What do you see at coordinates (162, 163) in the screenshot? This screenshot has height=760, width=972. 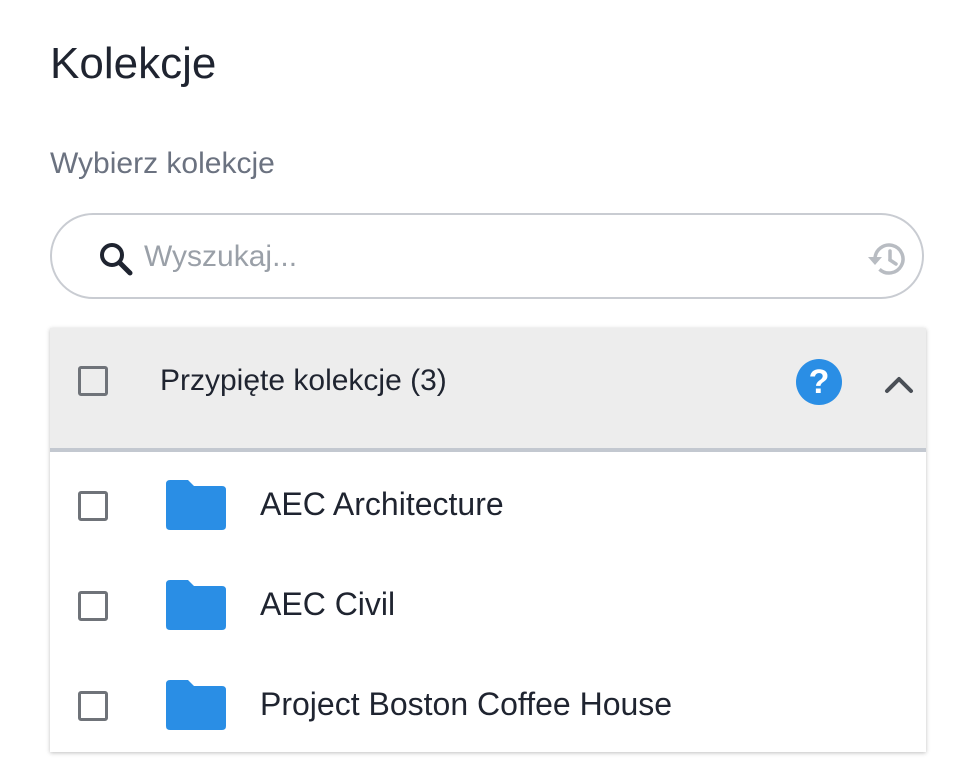 I see `page-subtitle: Wybierz kolekcje` at bounding box center [162, 163].